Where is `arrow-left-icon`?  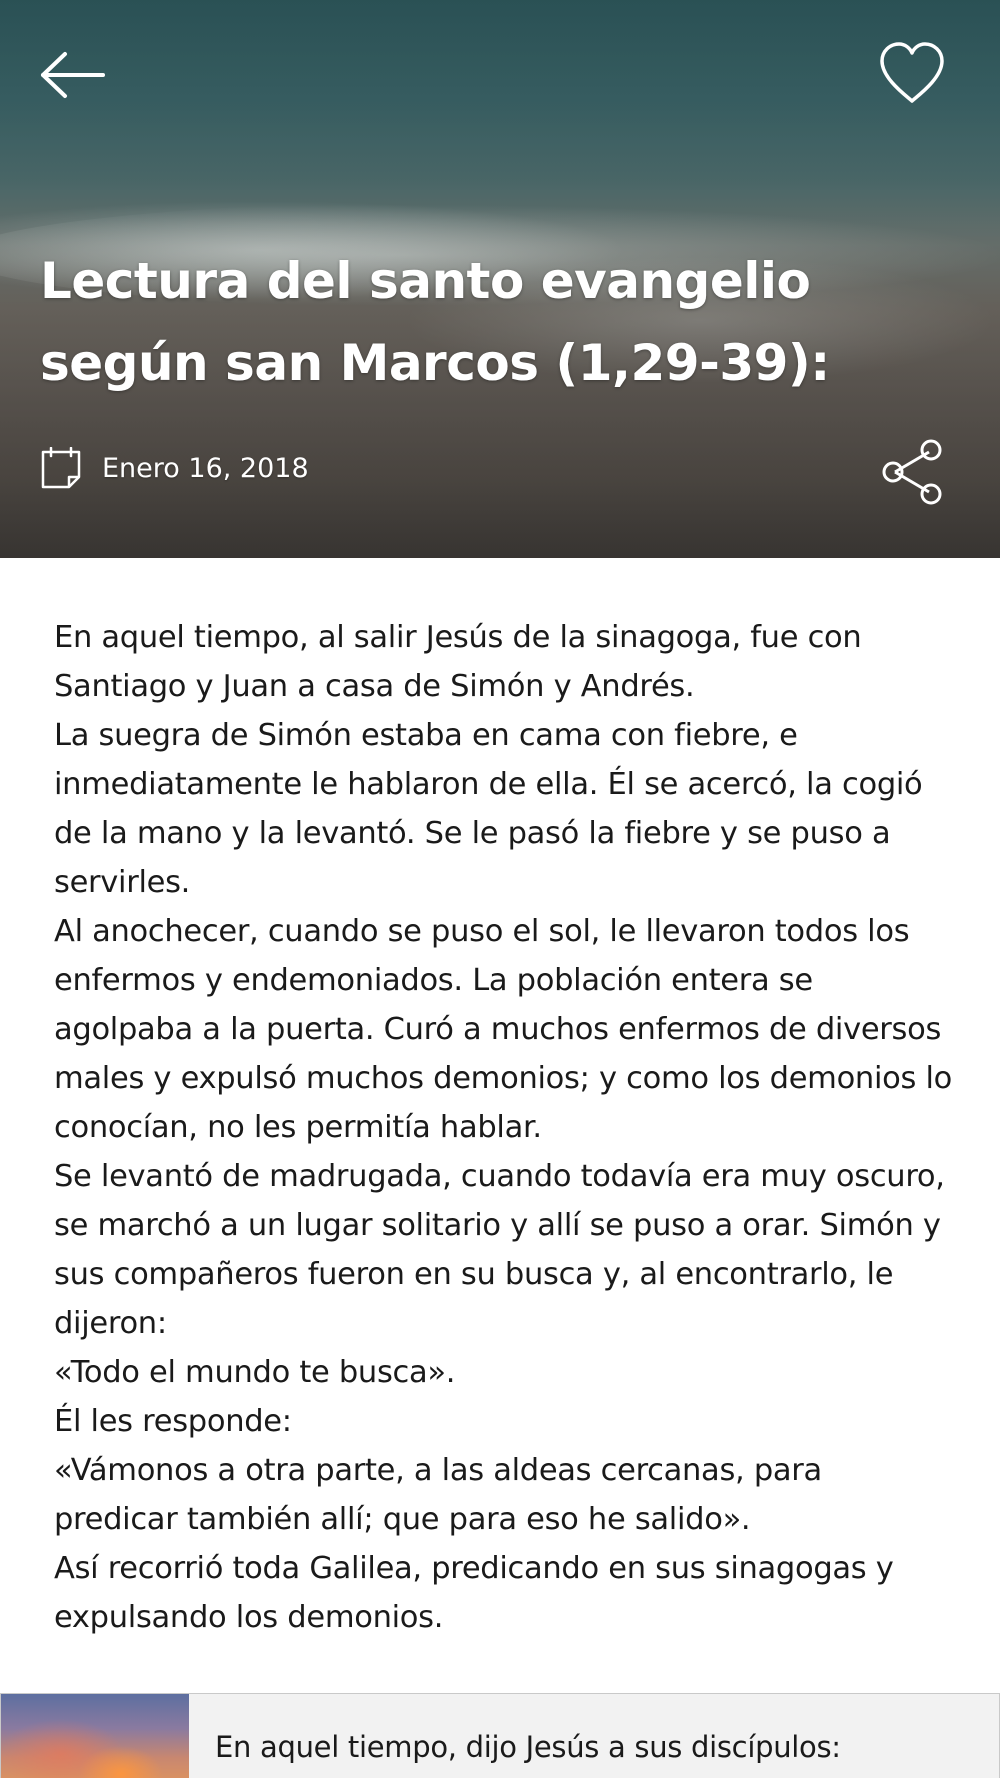 arrow-left-icon is located at coordinates (73, 75).